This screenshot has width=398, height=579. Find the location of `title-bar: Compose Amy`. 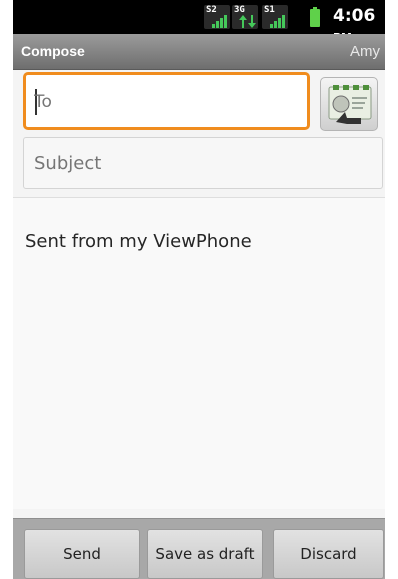

title-bar: Compose Amy is located at coordinates (199, 52).